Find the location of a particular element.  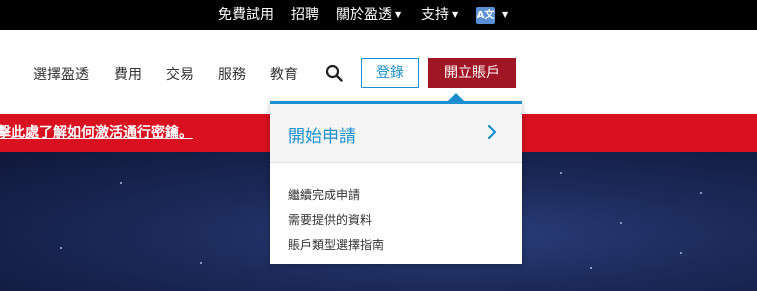

login-button: 登錄 is located at coordinates (390, 73).